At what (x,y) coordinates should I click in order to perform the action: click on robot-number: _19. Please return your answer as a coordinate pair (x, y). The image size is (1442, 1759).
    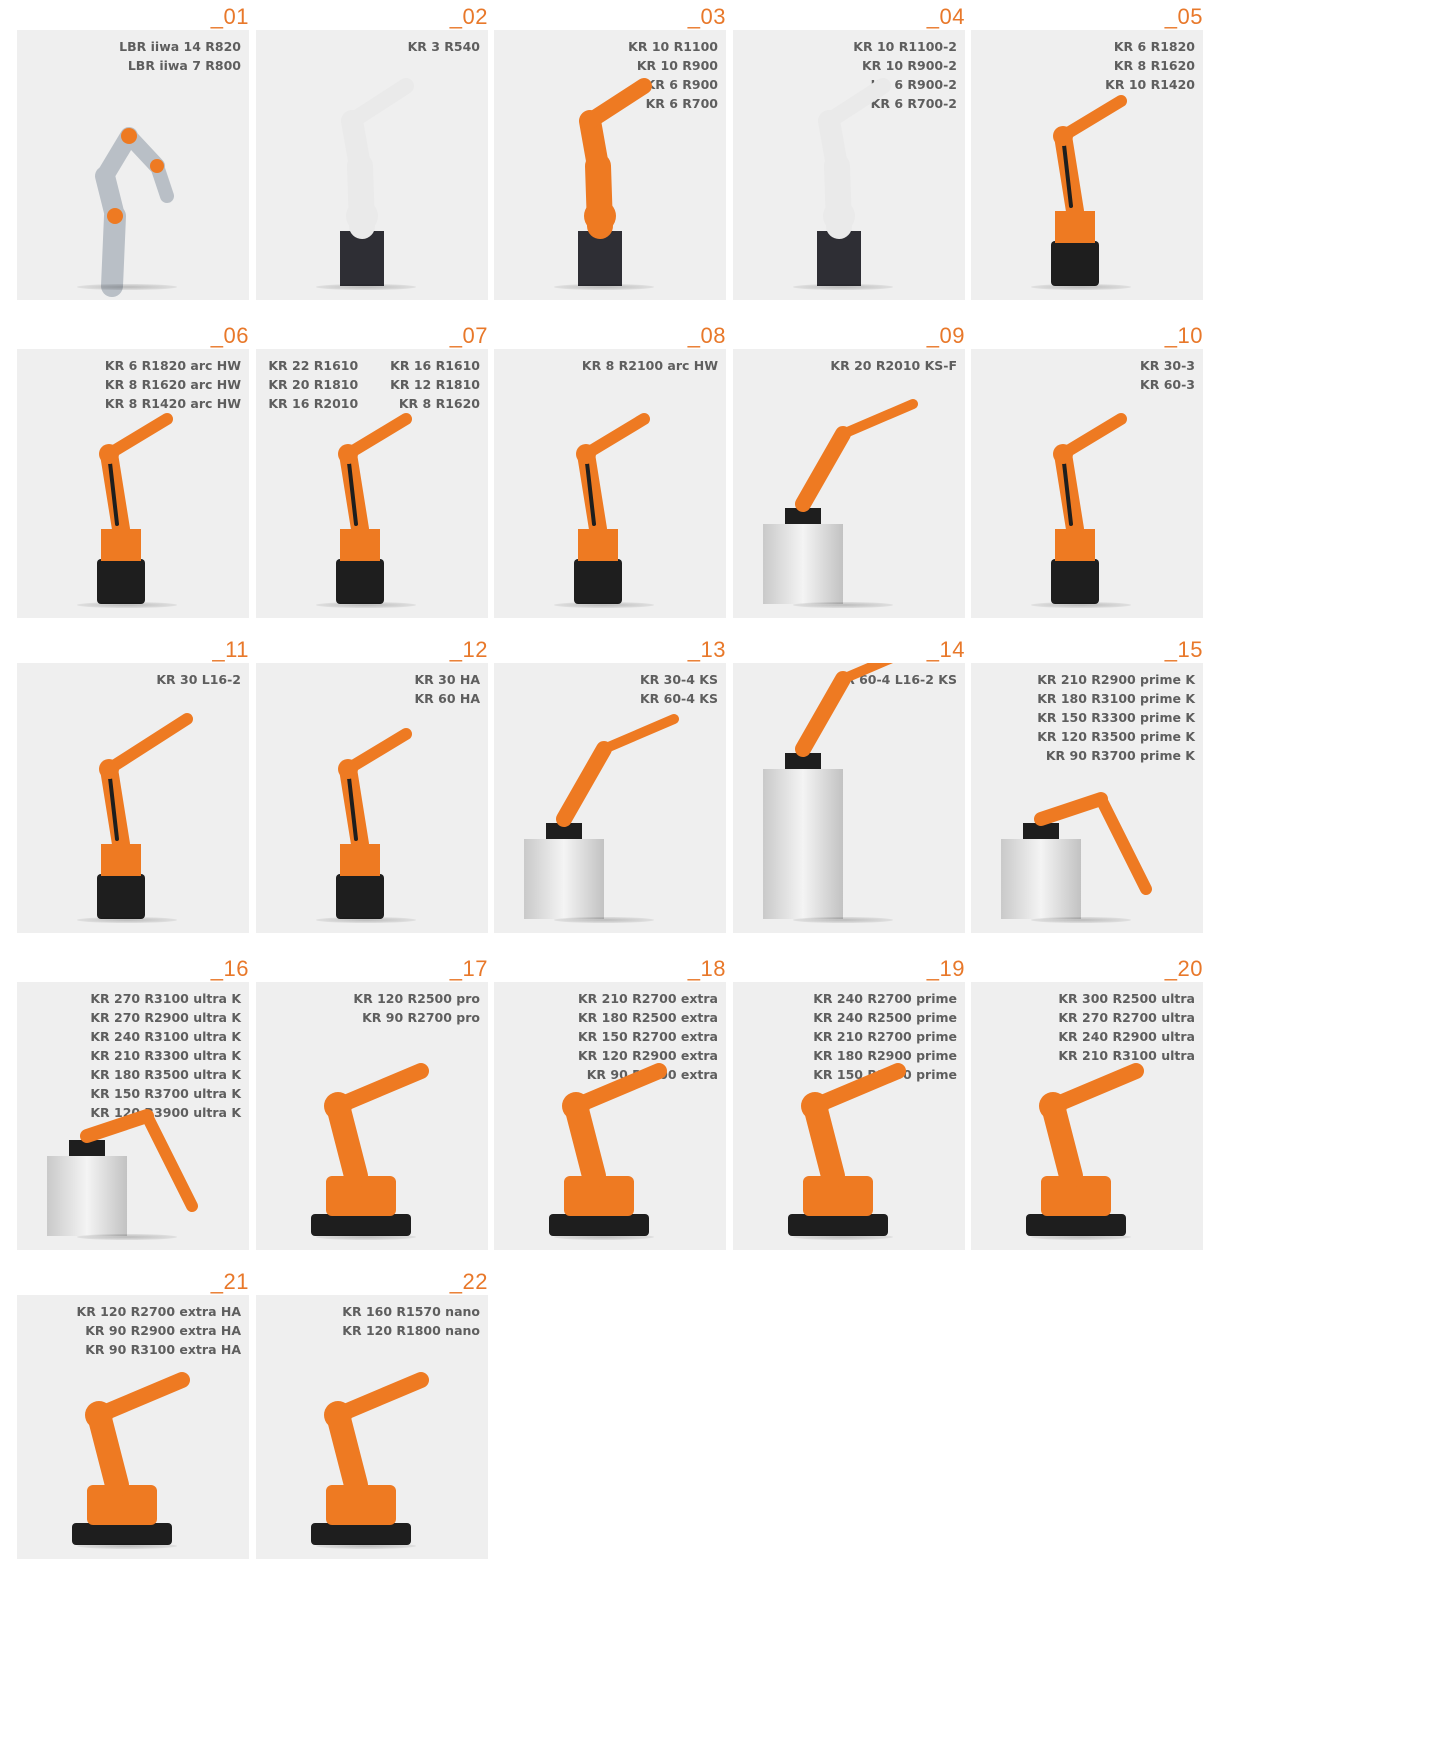
    Looking at the image, I should click on (945, 968).